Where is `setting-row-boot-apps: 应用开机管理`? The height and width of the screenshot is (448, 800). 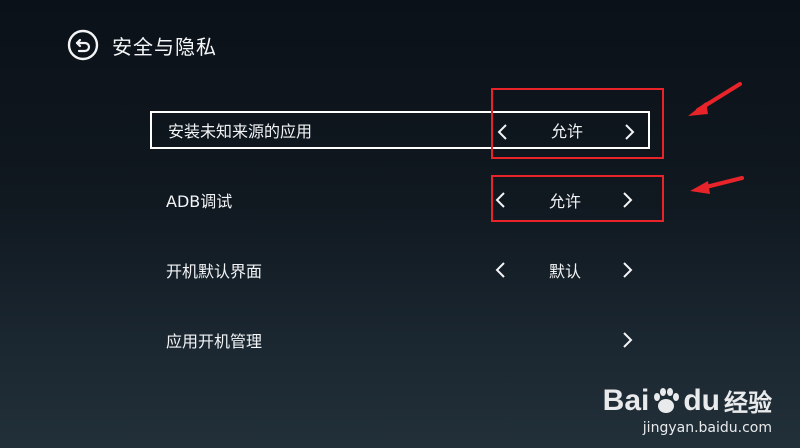
setting-row-boot-apps: 应用开机管理 is located at coordinates (400, 340).